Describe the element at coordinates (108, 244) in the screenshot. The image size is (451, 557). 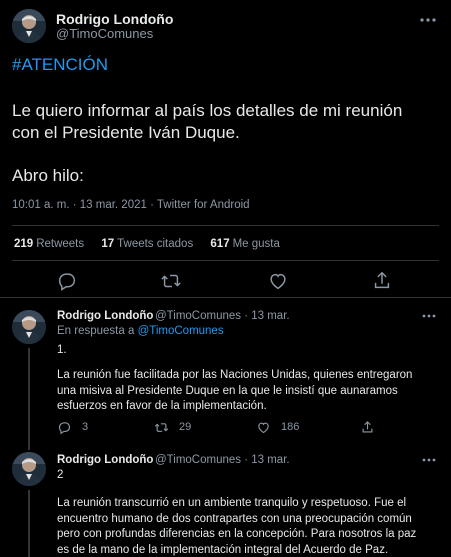
I see `quotes-count: 17` at that location.